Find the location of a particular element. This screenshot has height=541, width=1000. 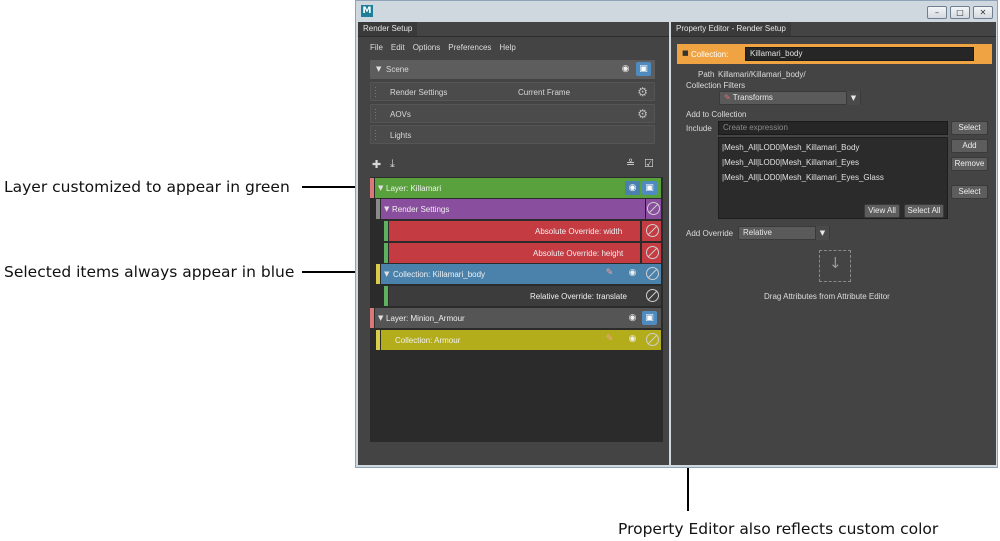

render-settings-label: Render Settings is located at coordinates (419, 92).